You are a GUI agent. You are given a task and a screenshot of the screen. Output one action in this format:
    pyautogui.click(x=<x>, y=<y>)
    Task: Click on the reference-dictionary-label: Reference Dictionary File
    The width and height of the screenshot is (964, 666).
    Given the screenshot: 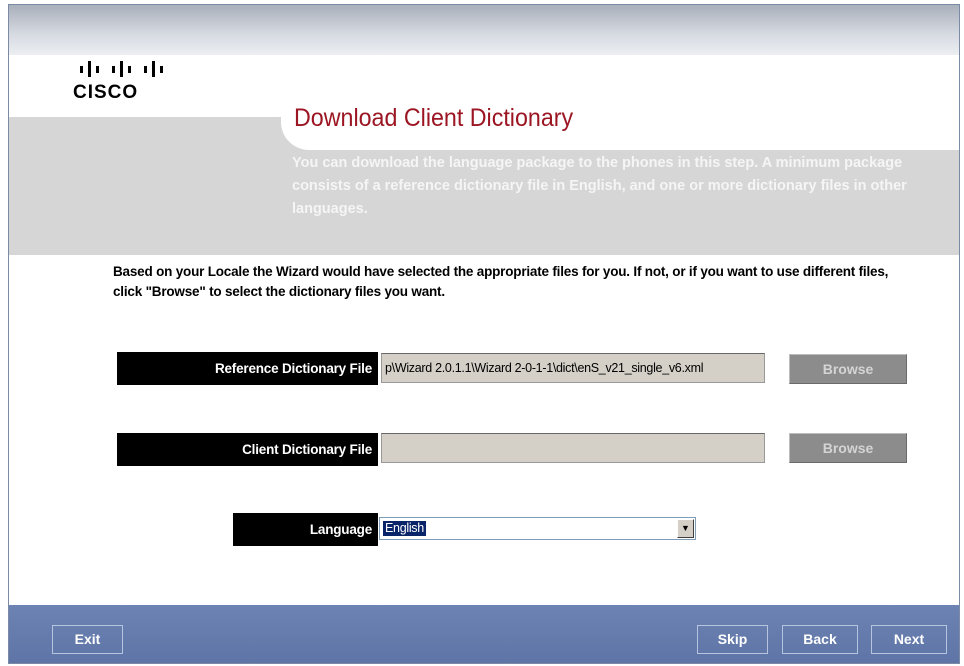 What is the action you would take?
    pyautogui.click(x=247, y=368)
    